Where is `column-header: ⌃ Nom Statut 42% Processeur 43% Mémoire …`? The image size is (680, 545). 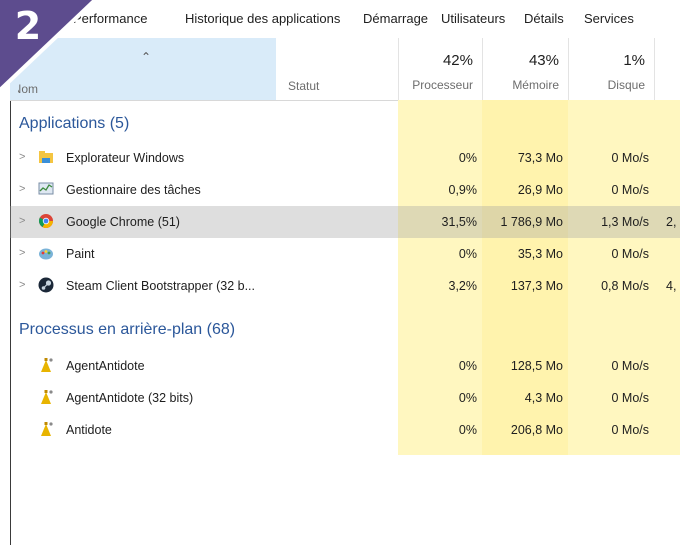
column-header: ⌃ Nom Statut 42% Processeur 43% Mémoire … is located at coordinates (345, 69).